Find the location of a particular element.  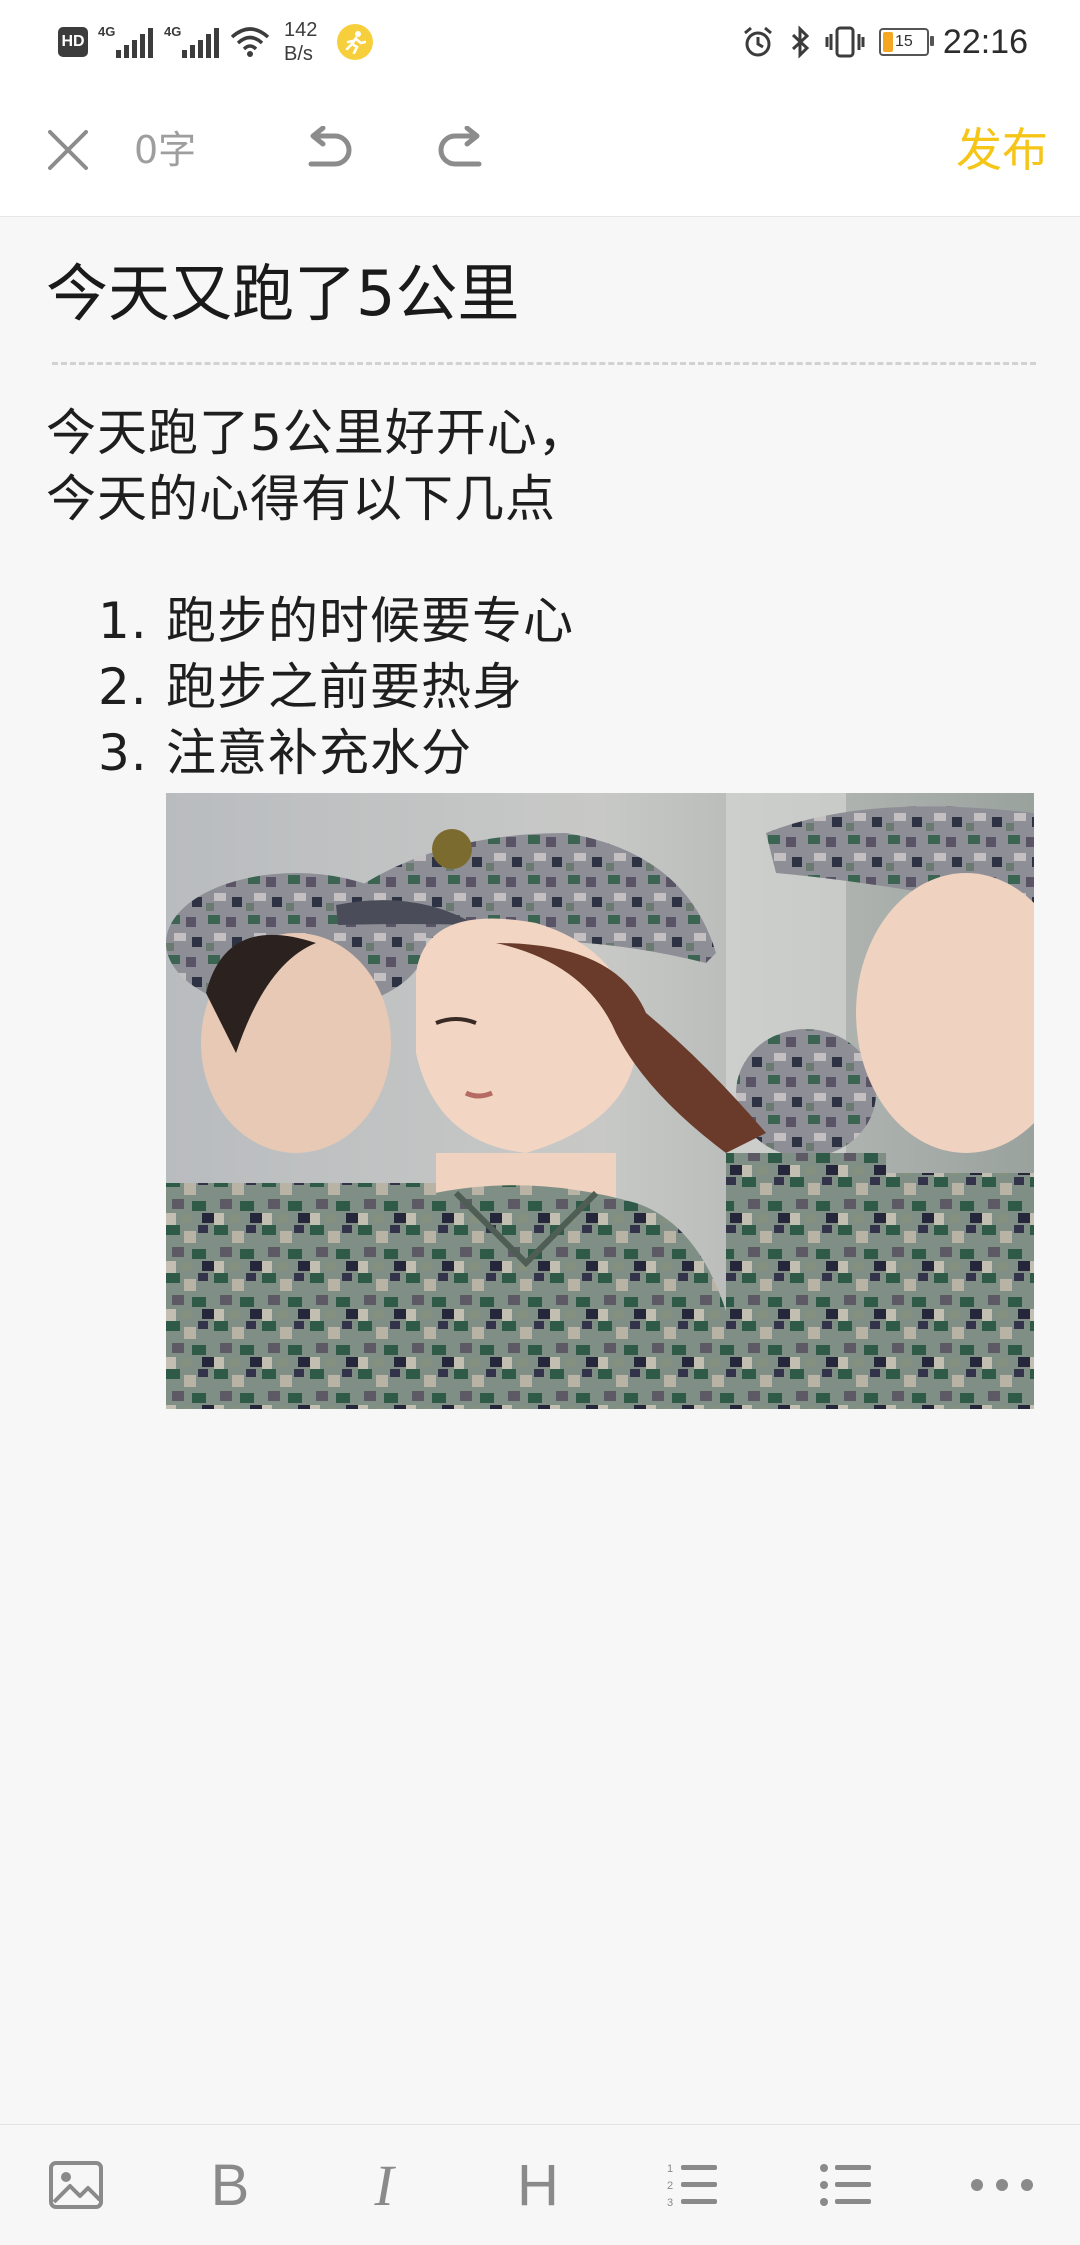

numbered-list-icon: 1 2 3 is located at coordinates (692, 2186).